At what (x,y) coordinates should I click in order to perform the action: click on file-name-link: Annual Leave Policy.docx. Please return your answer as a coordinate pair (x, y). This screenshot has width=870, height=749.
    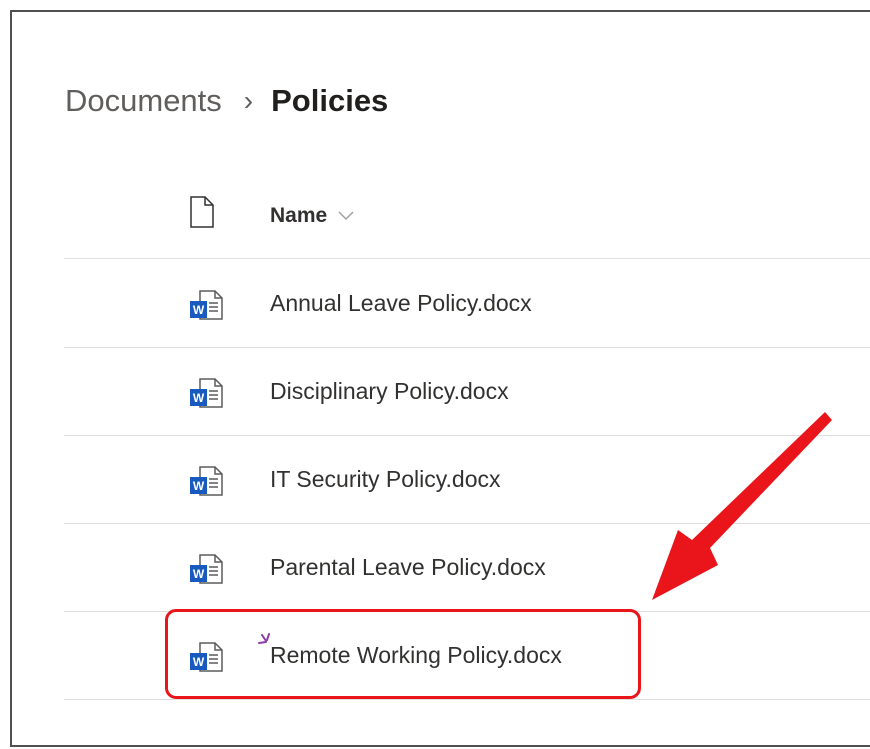
    Looking at the image, I should click on (401, 303).